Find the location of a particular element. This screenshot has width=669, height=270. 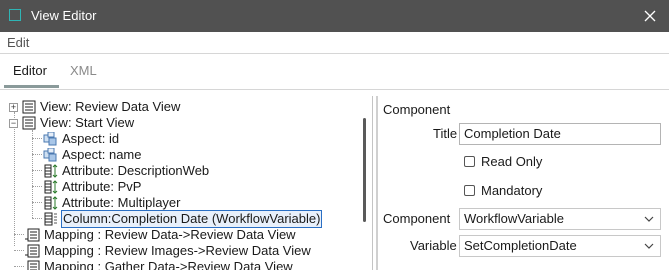

variable-dropdown: SetCompletionDate is located at coordinates (560, 246).